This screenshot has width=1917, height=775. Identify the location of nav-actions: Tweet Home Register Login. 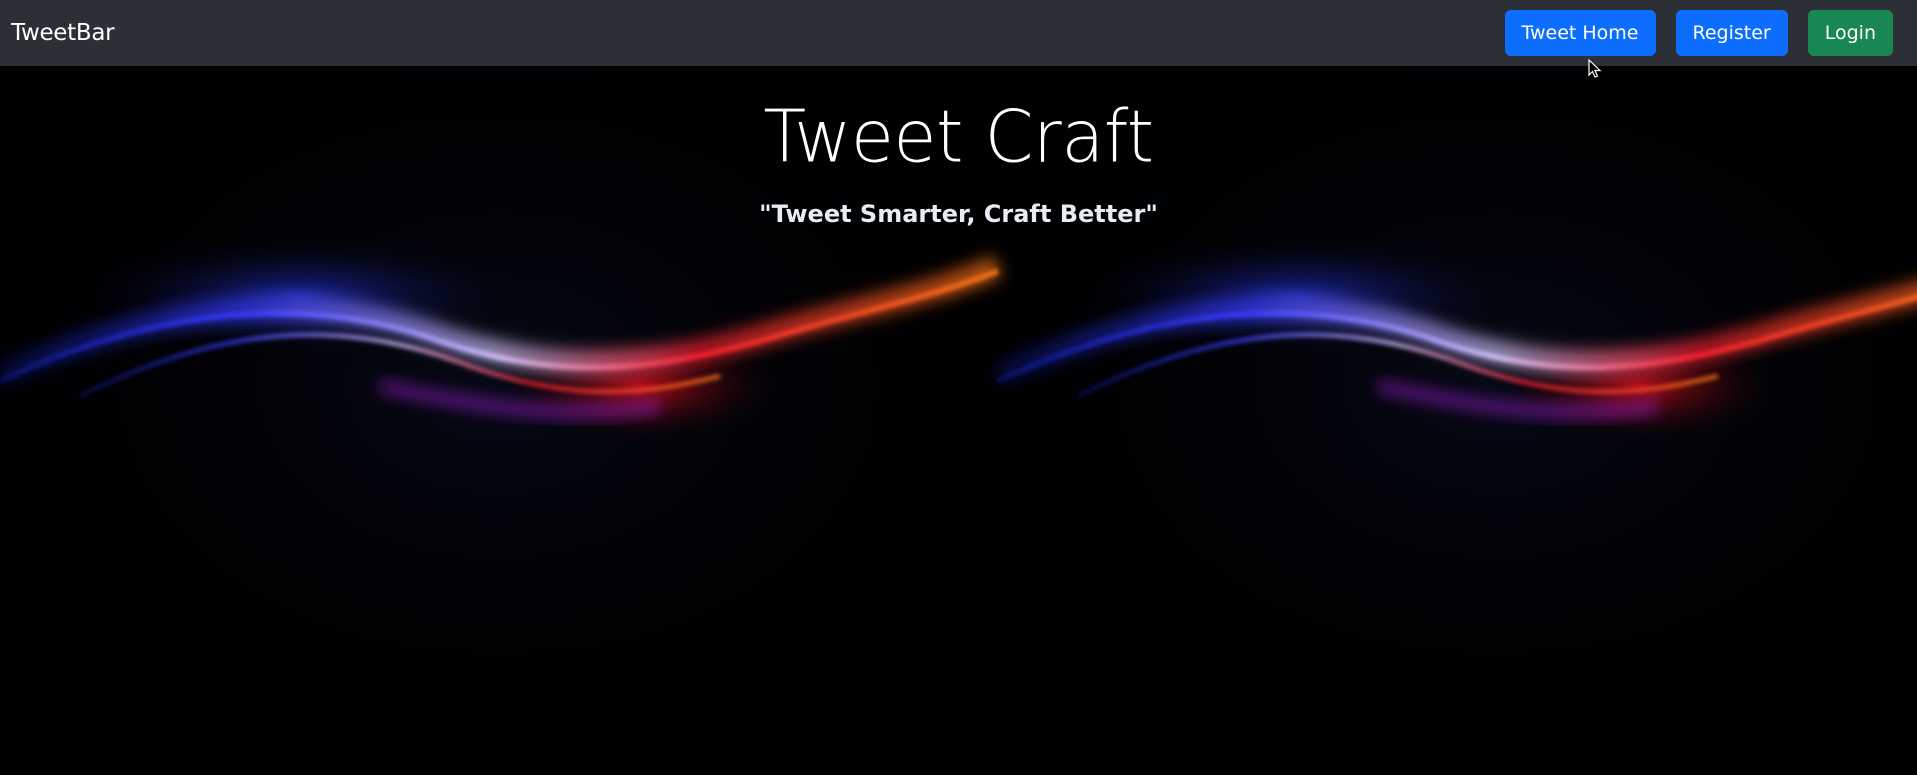
(1698, 33).